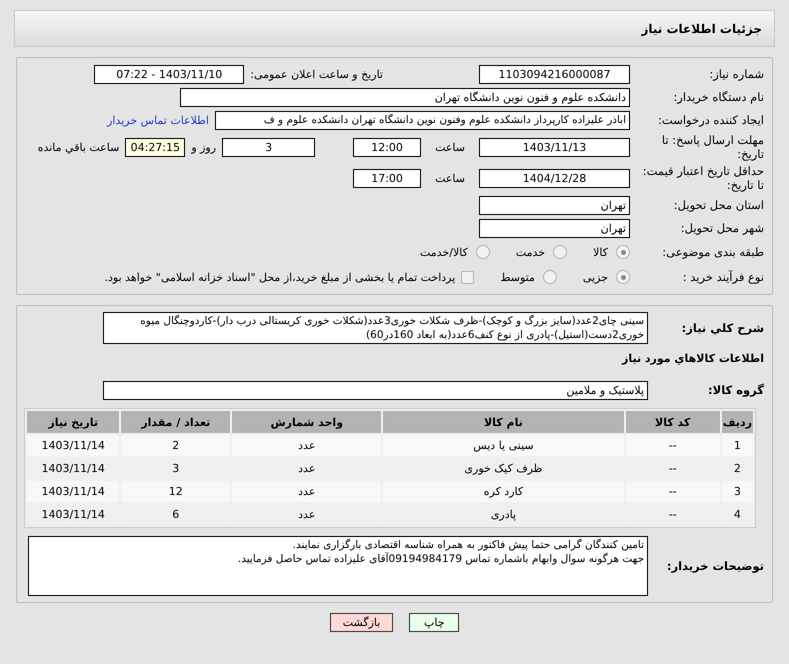 The width and height of the screenshot is (789, 664). I want to click on field-label: تاریخ و ساعت اعلان عمومی:, so click(316, 74).